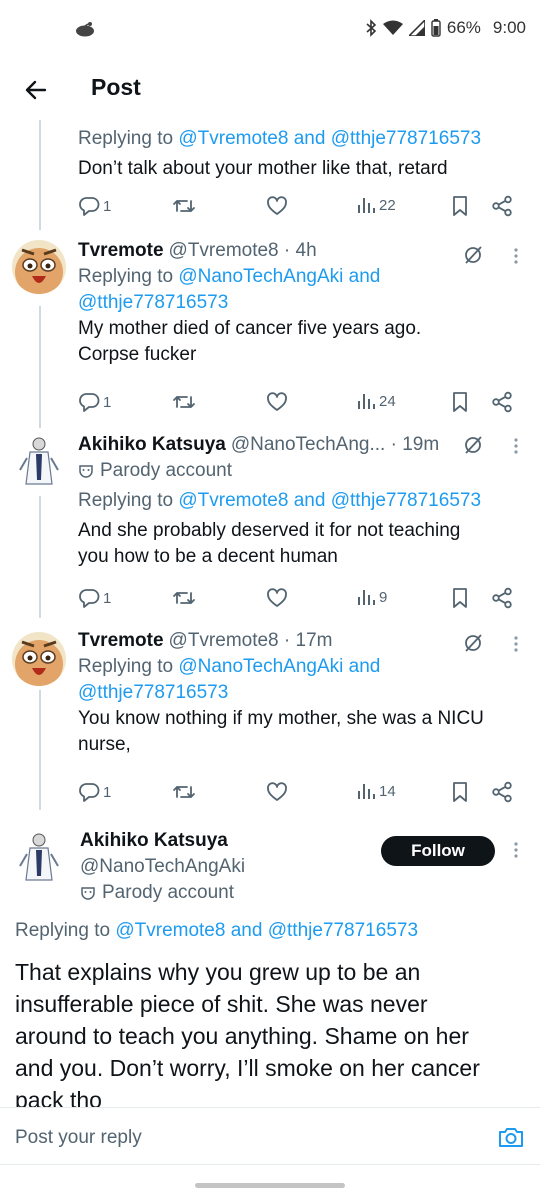 The width and height of the screenshot is (540, 1200). I want to click on tweet-header: Tvremote @Tvremote8 · 4h, so click(301, 251).